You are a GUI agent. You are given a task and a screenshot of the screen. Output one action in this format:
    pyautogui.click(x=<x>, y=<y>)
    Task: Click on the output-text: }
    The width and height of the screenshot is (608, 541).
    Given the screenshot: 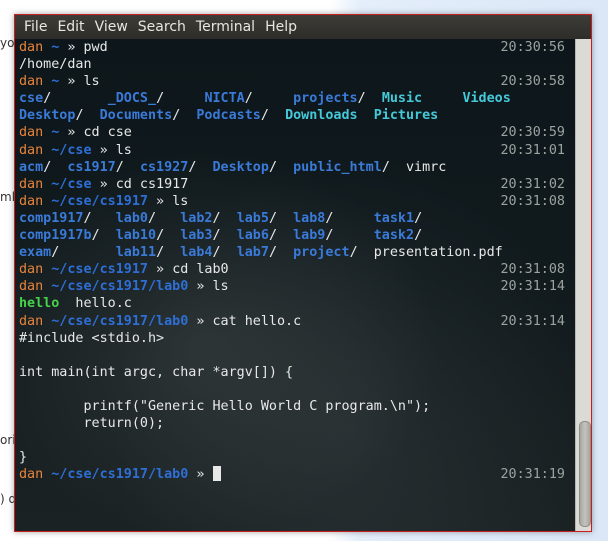 What is the action you would take?
    pyautogui.click(x=23, y=458)
    